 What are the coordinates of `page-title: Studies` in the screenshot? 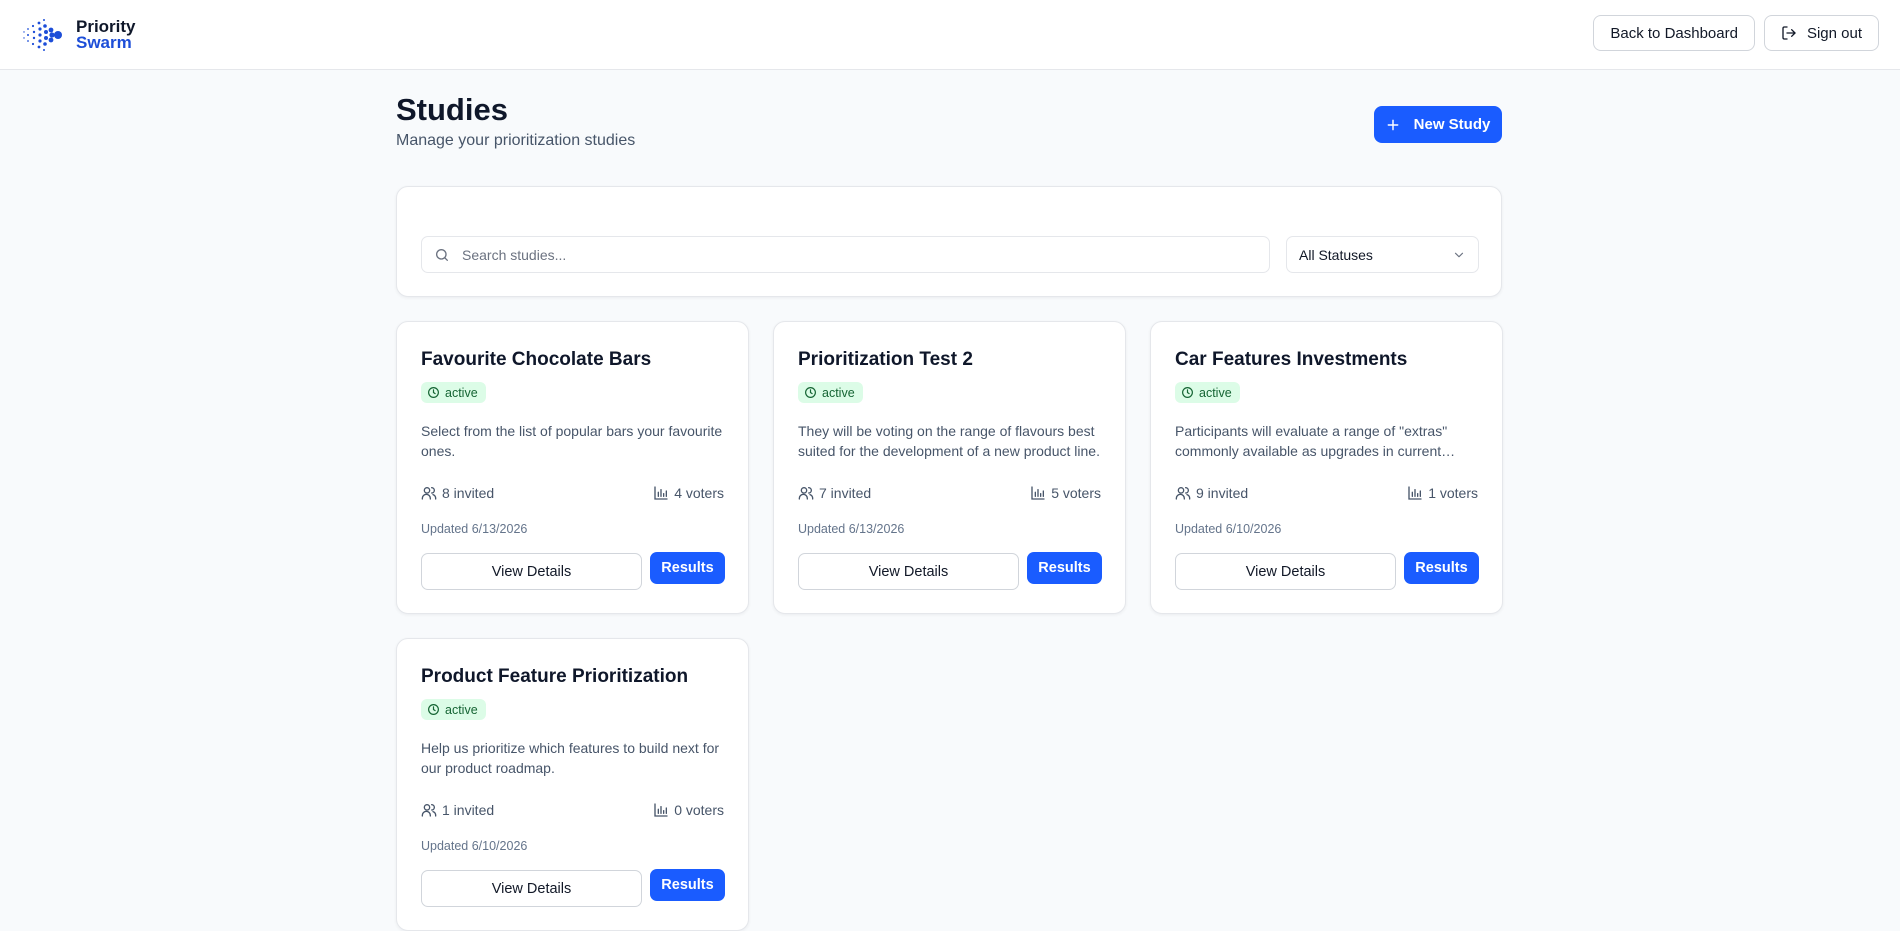 It's located at (452, 109).